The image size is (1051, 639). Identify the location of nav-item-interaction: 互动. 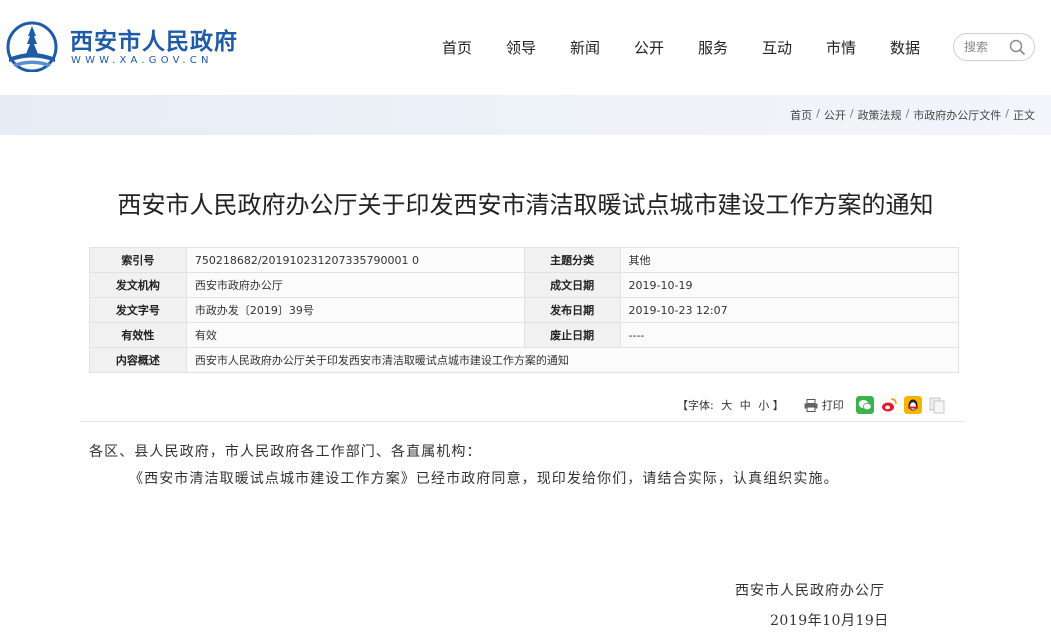
(777, 48).